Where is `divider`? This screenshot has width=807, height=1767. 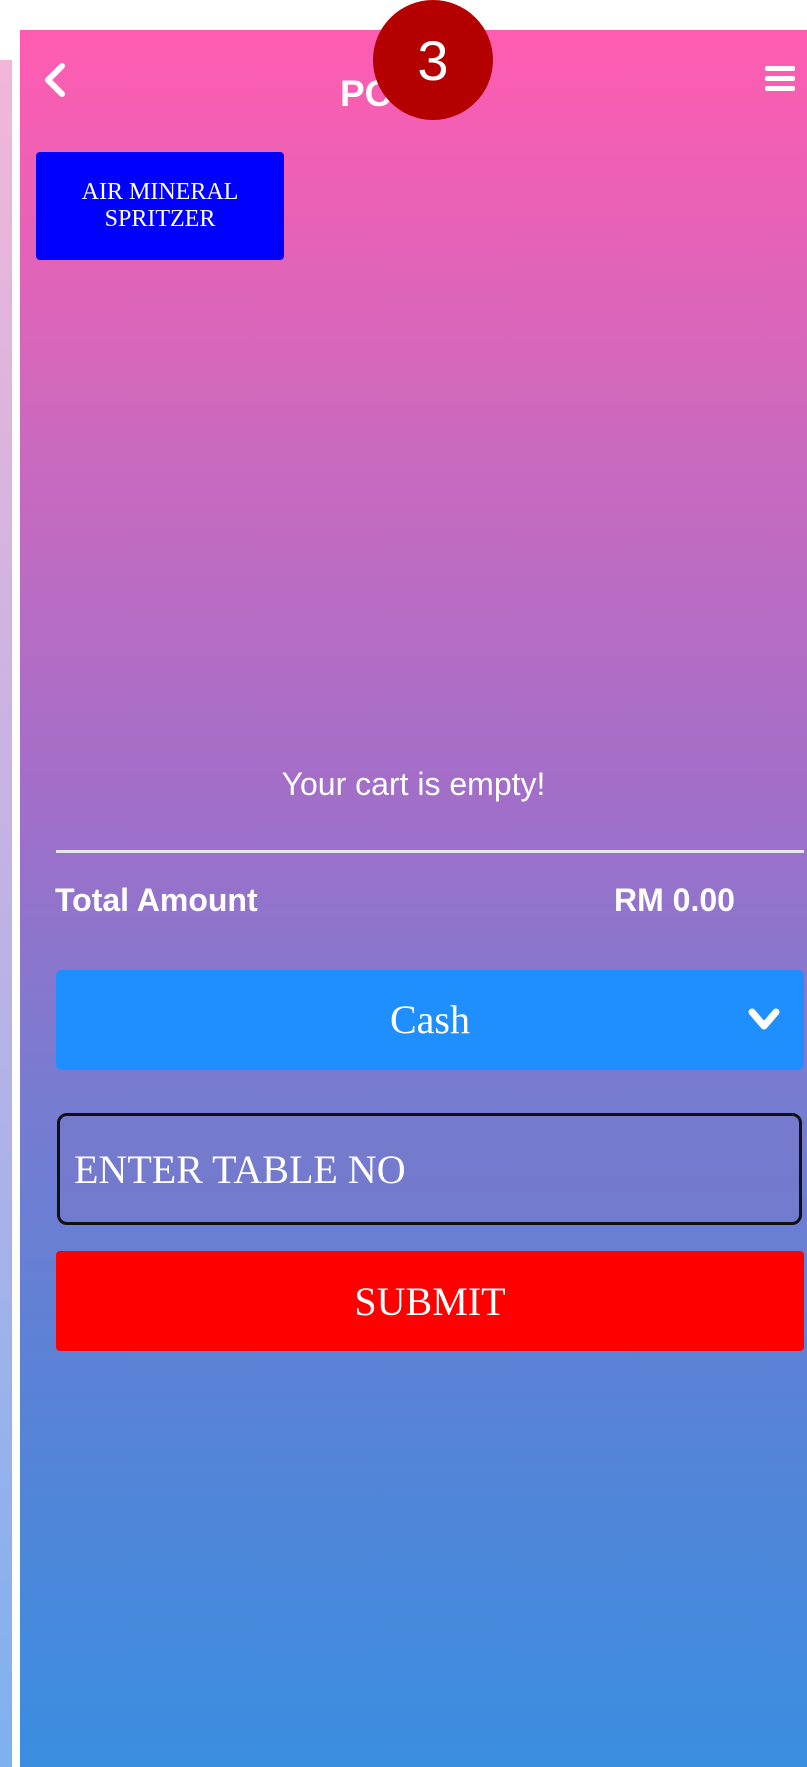
divider is located at coordinates (430, 851).